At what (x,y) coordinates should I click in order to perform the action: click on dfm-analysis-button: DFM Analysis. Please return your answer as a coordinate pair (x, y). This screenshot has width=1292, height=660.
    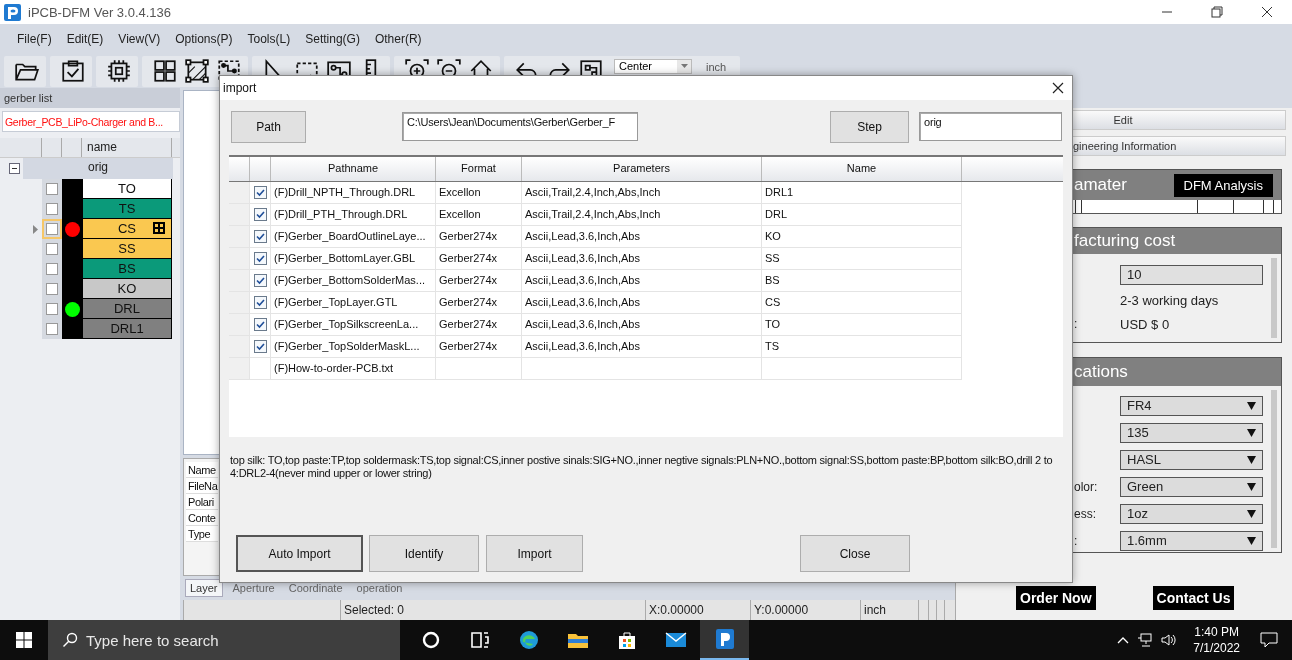
    Looking at the image, I should click on (1223, 185).